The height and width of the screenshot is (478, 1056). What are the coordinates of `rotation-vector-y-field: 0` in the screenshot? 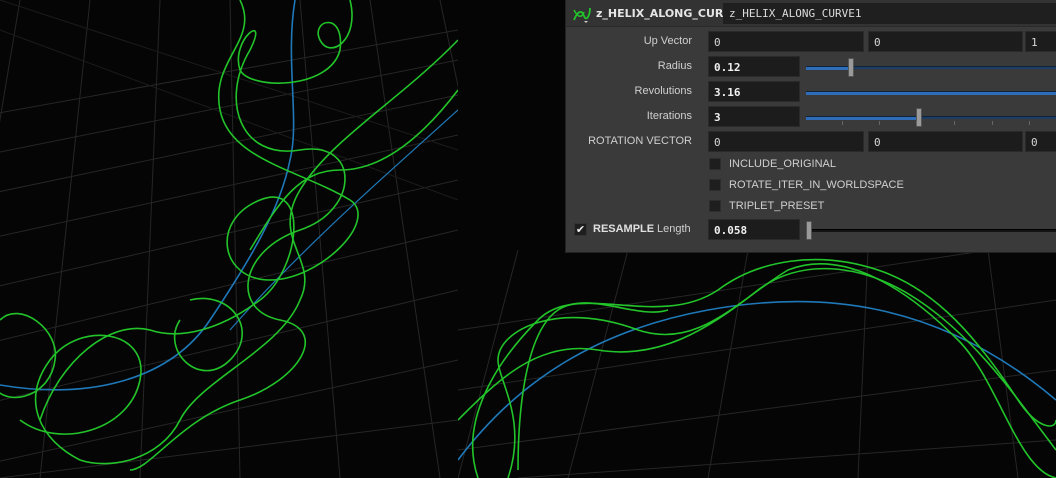 It's located at (945, 141).